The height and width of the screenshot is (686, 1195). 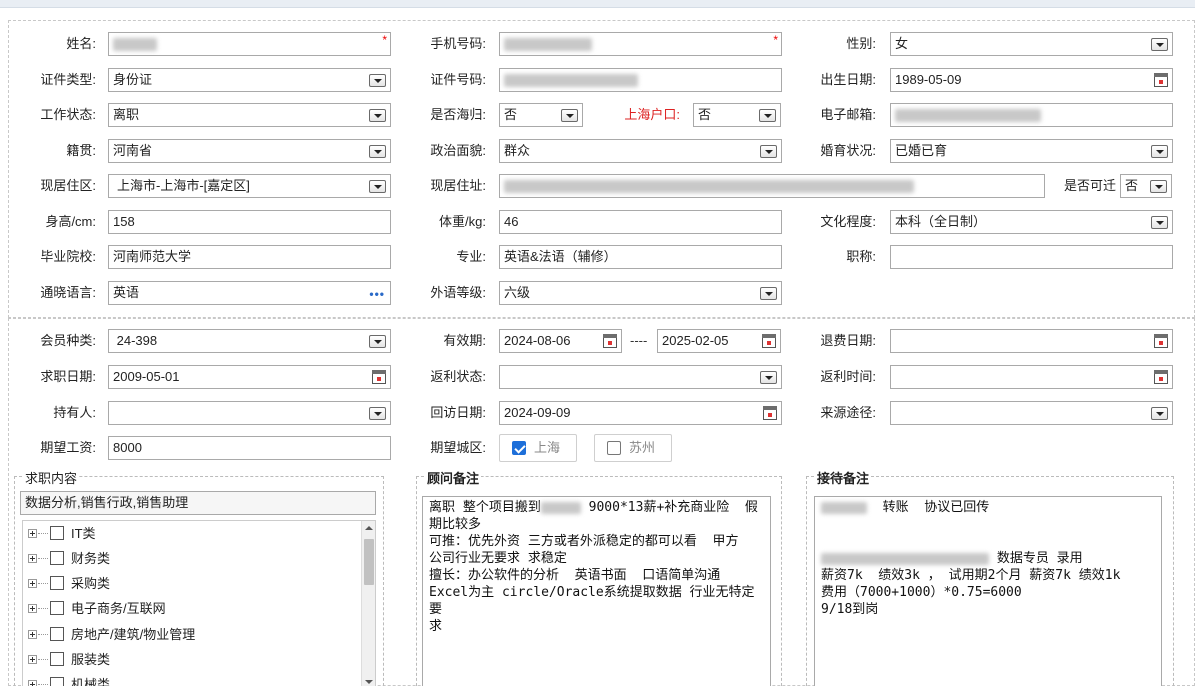 What do you see at coordinates (1031, 222) in the screenshot?
I see `education-select: 本科（全日制）` at bounding box center [1031, 222].